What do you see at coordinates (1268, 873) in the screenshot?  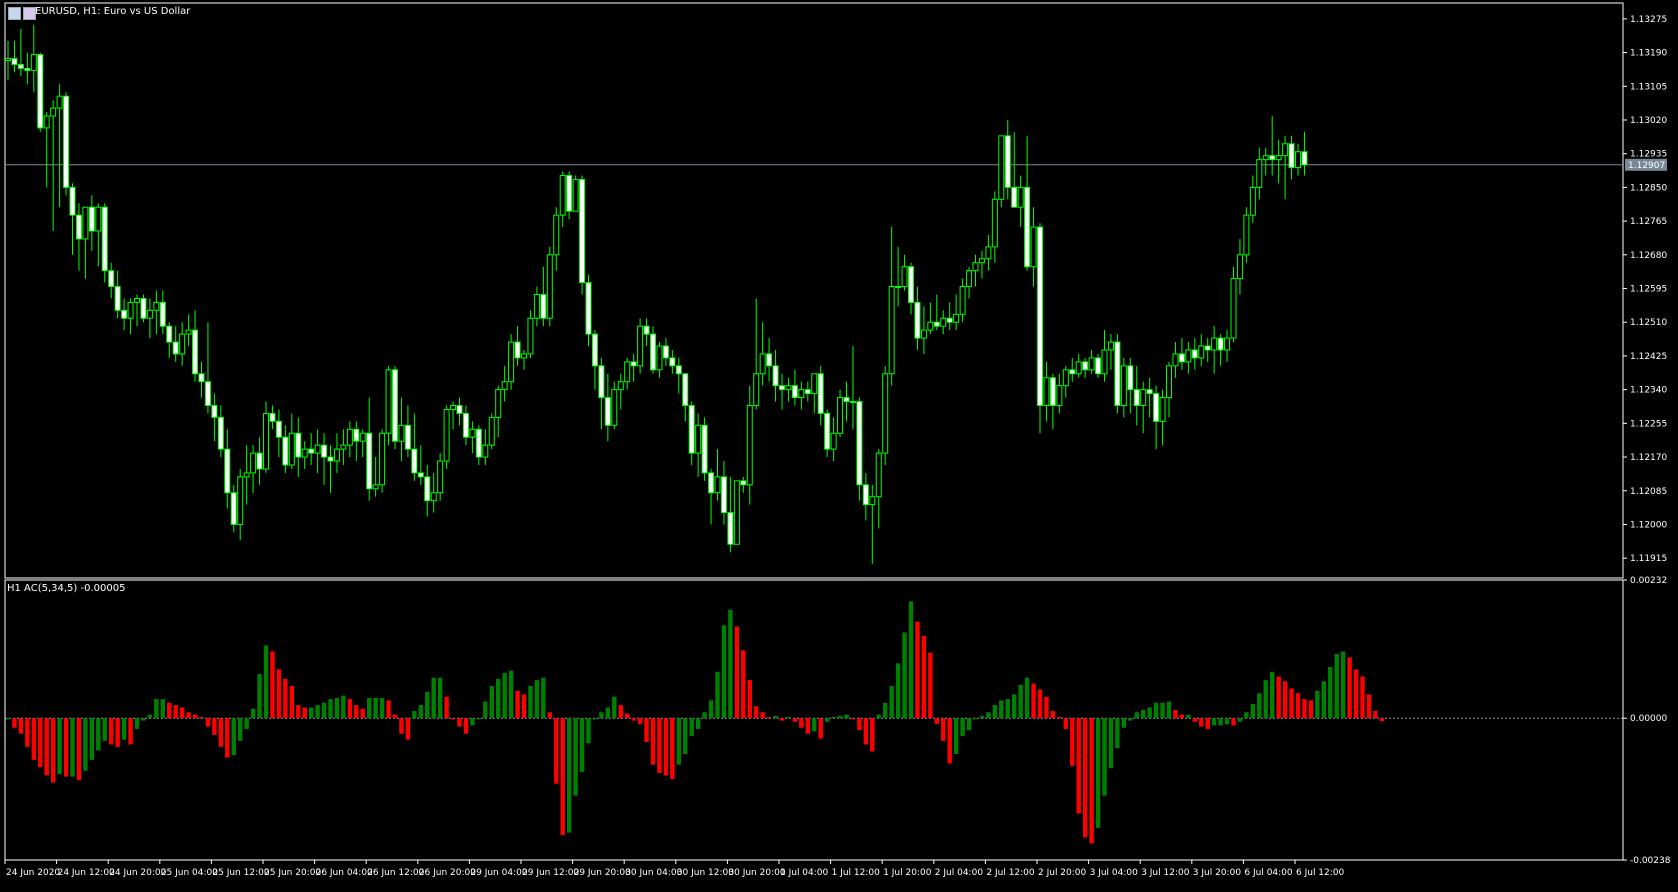 I see `time-tick-label: 6 Jul 04:00` at bounding box center [1268, 873].